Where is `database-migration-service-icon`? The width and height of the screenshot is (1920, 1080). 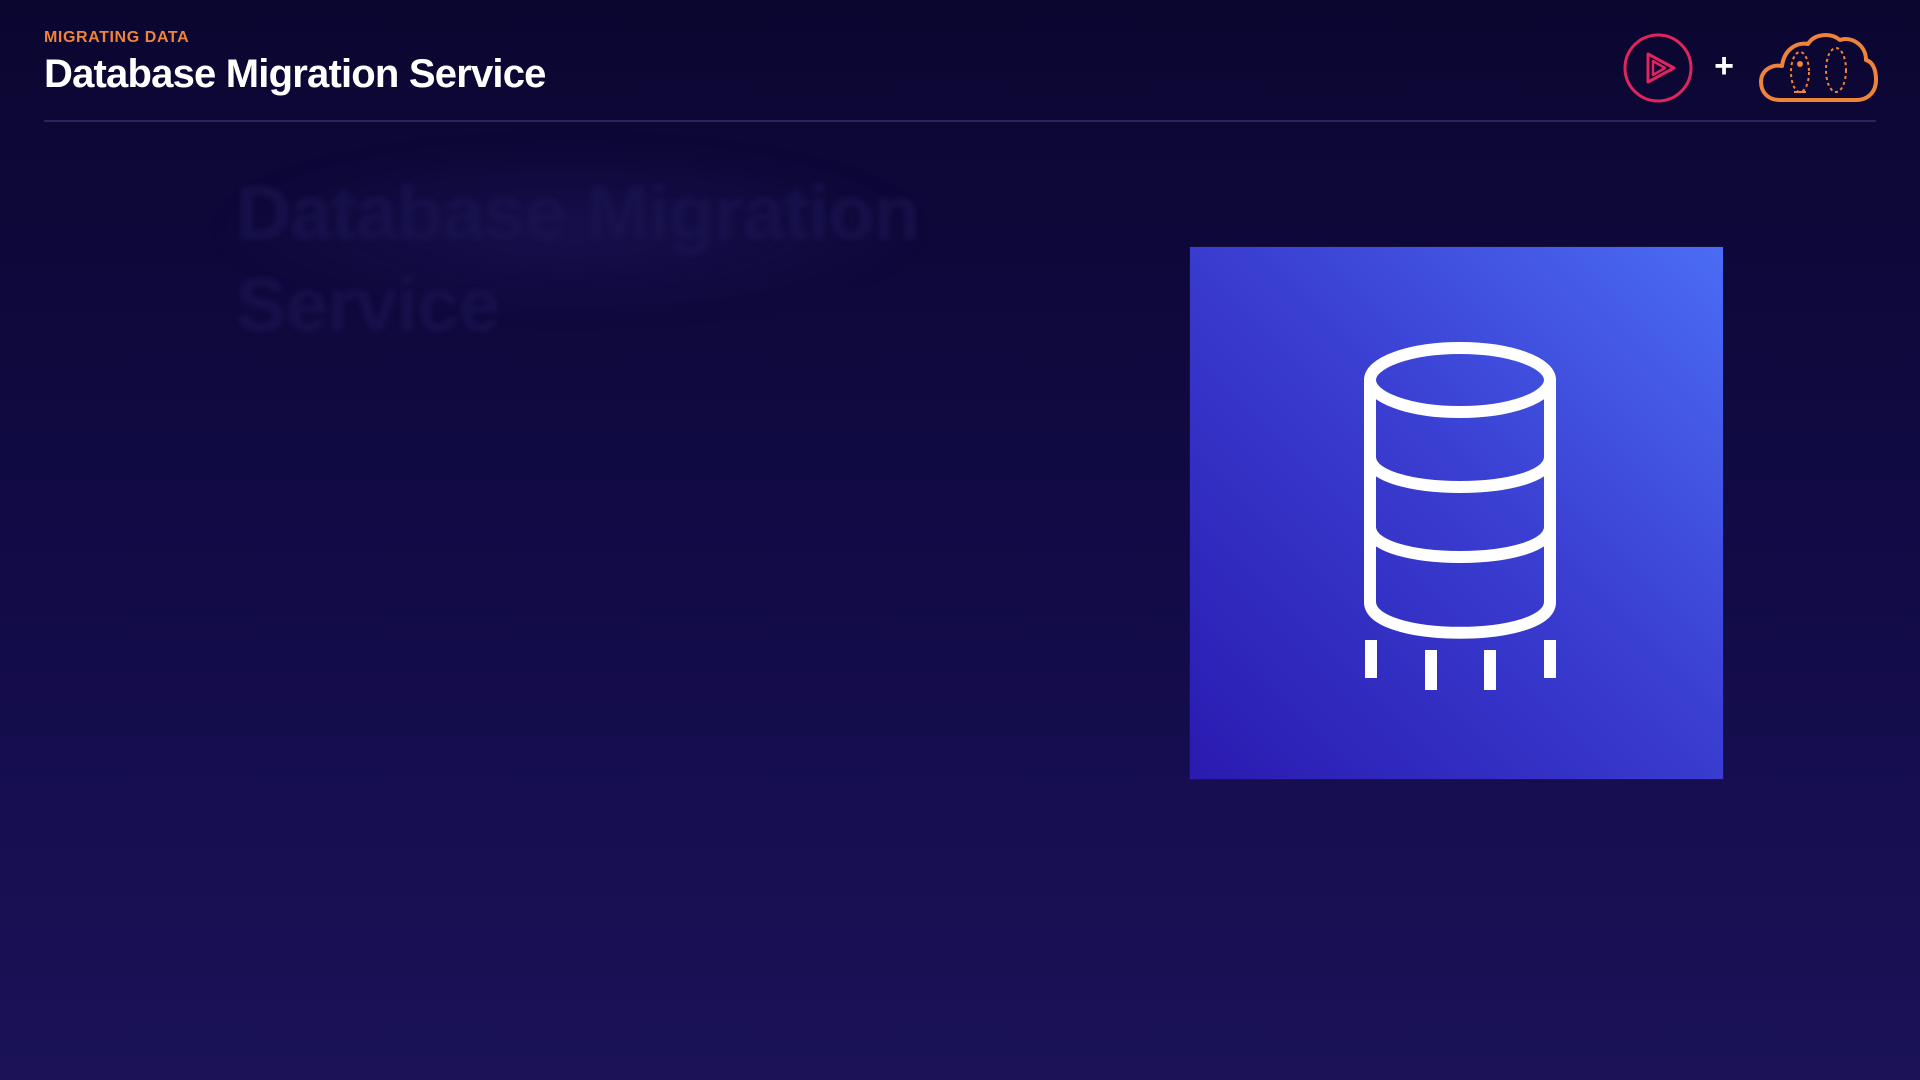
database-migration-service-icon is located at coordinates (1460, 516).